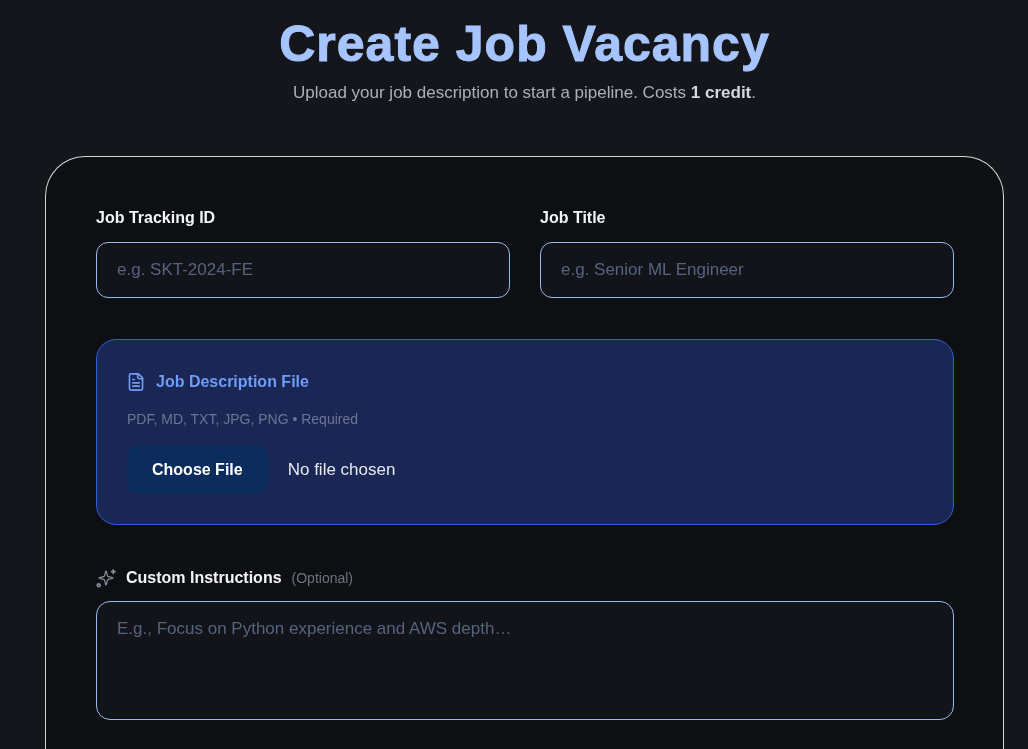 This screenshot has height=749, width=1028. What do you see at coordinates (197, 469) in the screenshot?
I see `choose-file-button: Choose File` at bounding box center [197, 469].